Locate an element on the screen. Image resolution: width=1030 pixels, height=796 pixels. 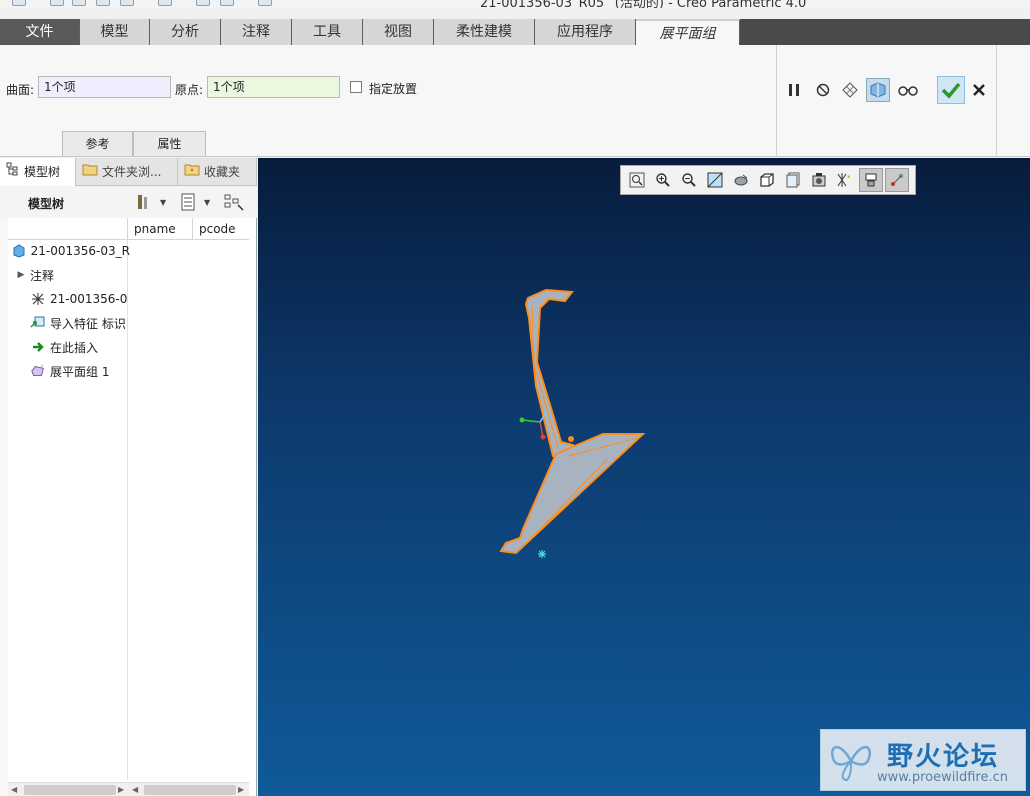
tree-settings-icon is located at coordinates (144, 202).